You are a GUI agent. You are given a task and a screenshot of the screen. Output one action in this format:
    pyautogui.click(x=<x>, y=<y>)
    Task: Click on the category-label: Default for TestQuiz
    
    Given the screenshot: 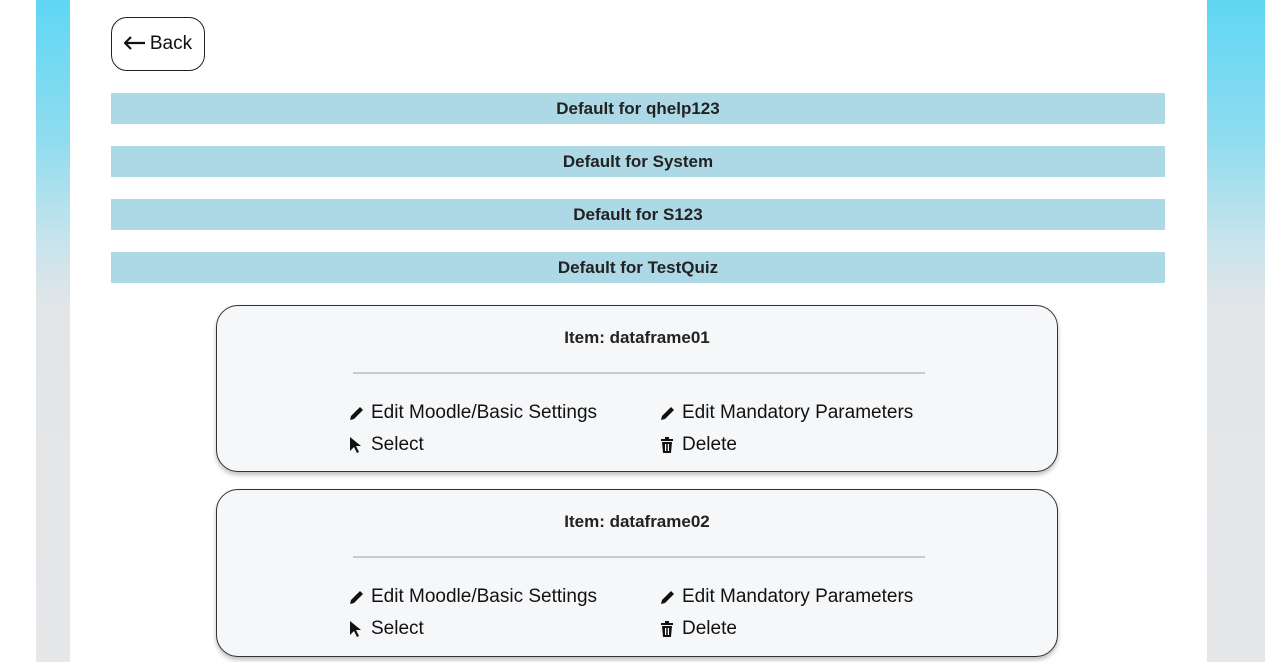 What is the action you would take?
    pyautogui.click(x=638, y=267)
    